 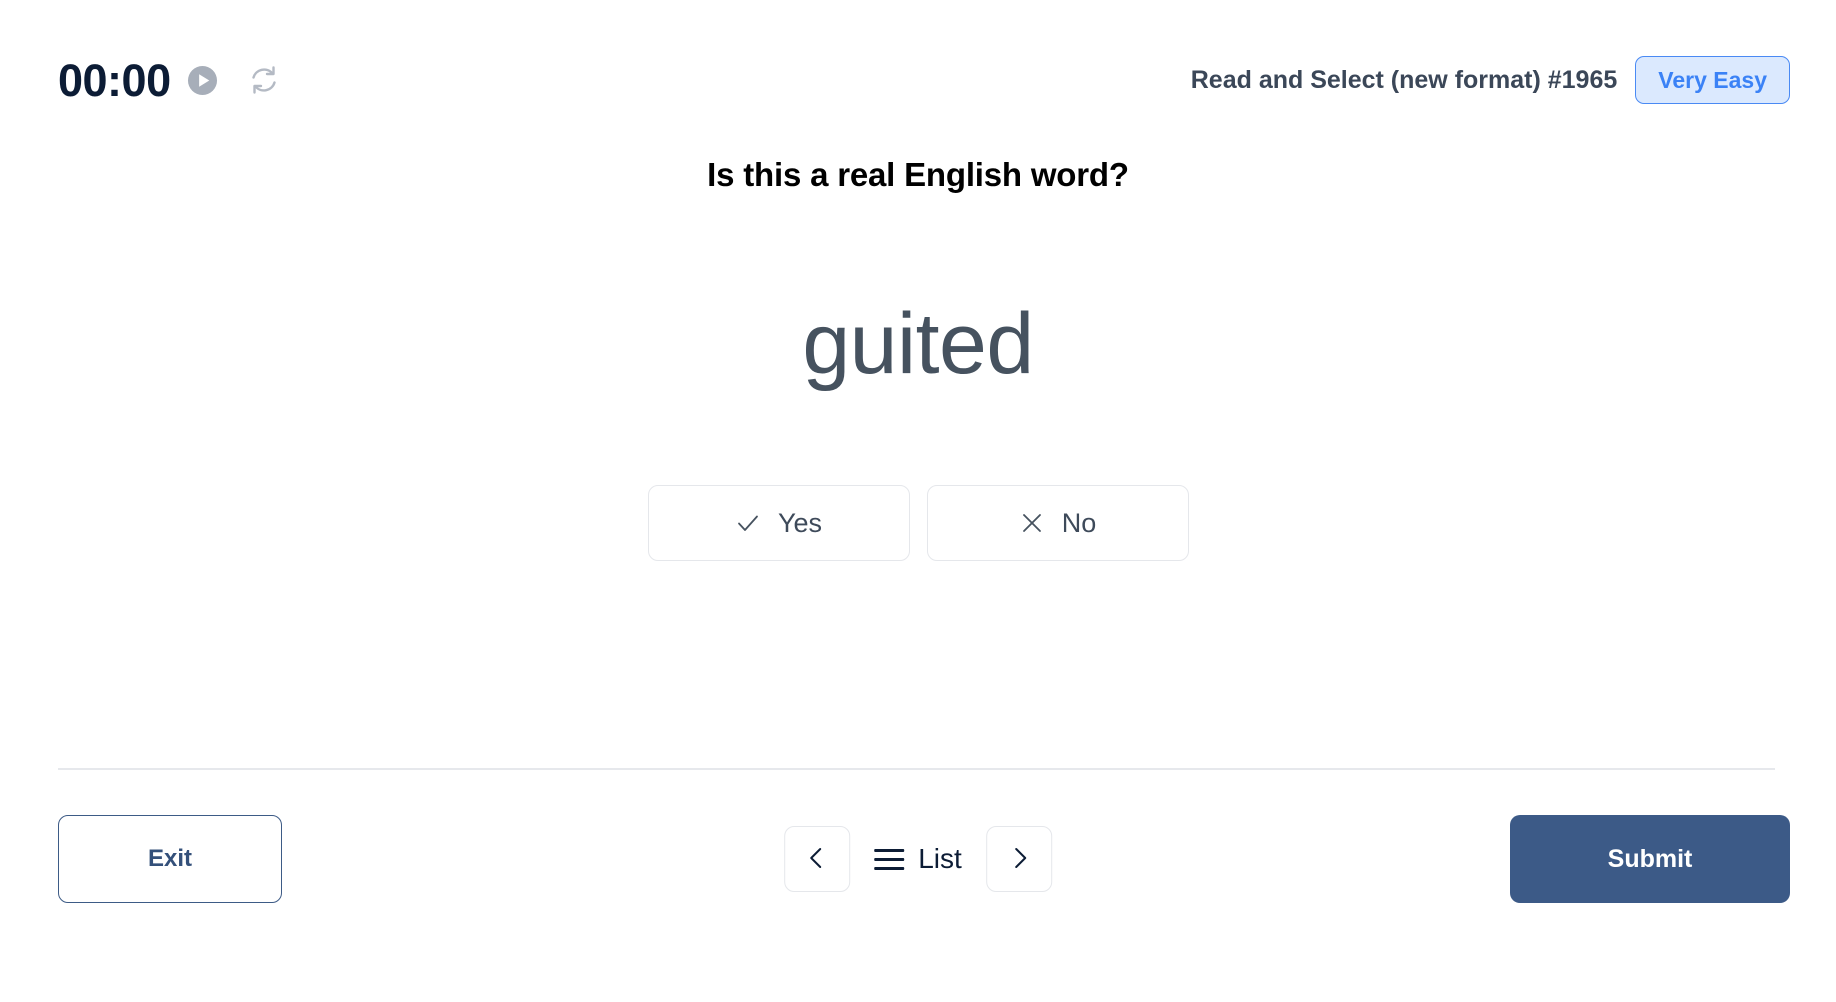 I want to click on close-icon, so click(x=1032, y=523).